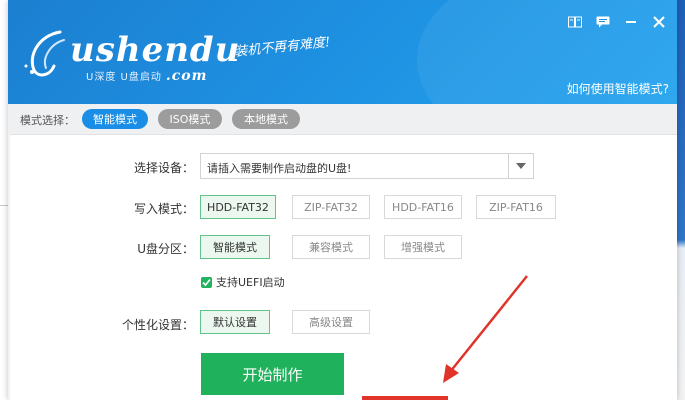  What do you see at coordinates (279, 168) in the screenshot?
I see `device-select-value: 请插入需要制作启动盘的U盘!` at bounding box center [279, 168].